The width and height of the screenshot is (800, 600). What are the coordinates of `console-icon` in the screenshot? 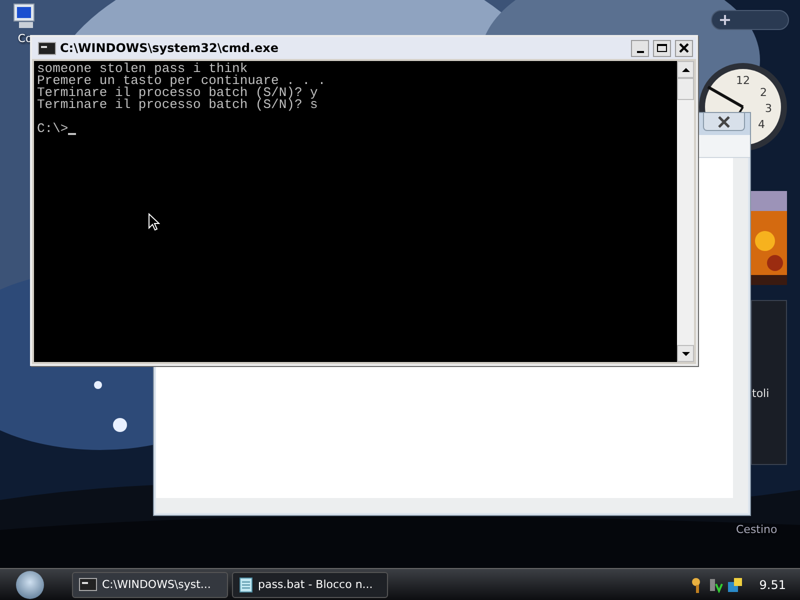 It's located at (88, 584).